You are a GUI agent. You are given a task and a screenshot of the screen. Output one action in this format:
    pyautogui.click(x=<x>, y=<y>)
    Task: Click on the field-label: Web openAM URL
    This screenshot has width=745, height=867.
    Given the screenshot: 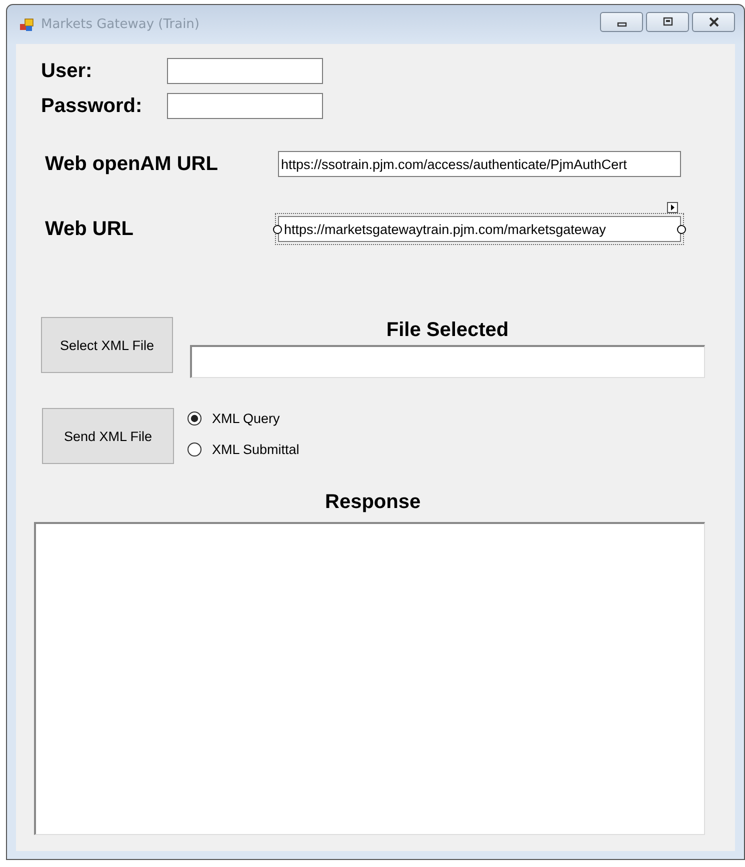 What is the action you would take?
    pyautogui.click(x=132, y=164)
    